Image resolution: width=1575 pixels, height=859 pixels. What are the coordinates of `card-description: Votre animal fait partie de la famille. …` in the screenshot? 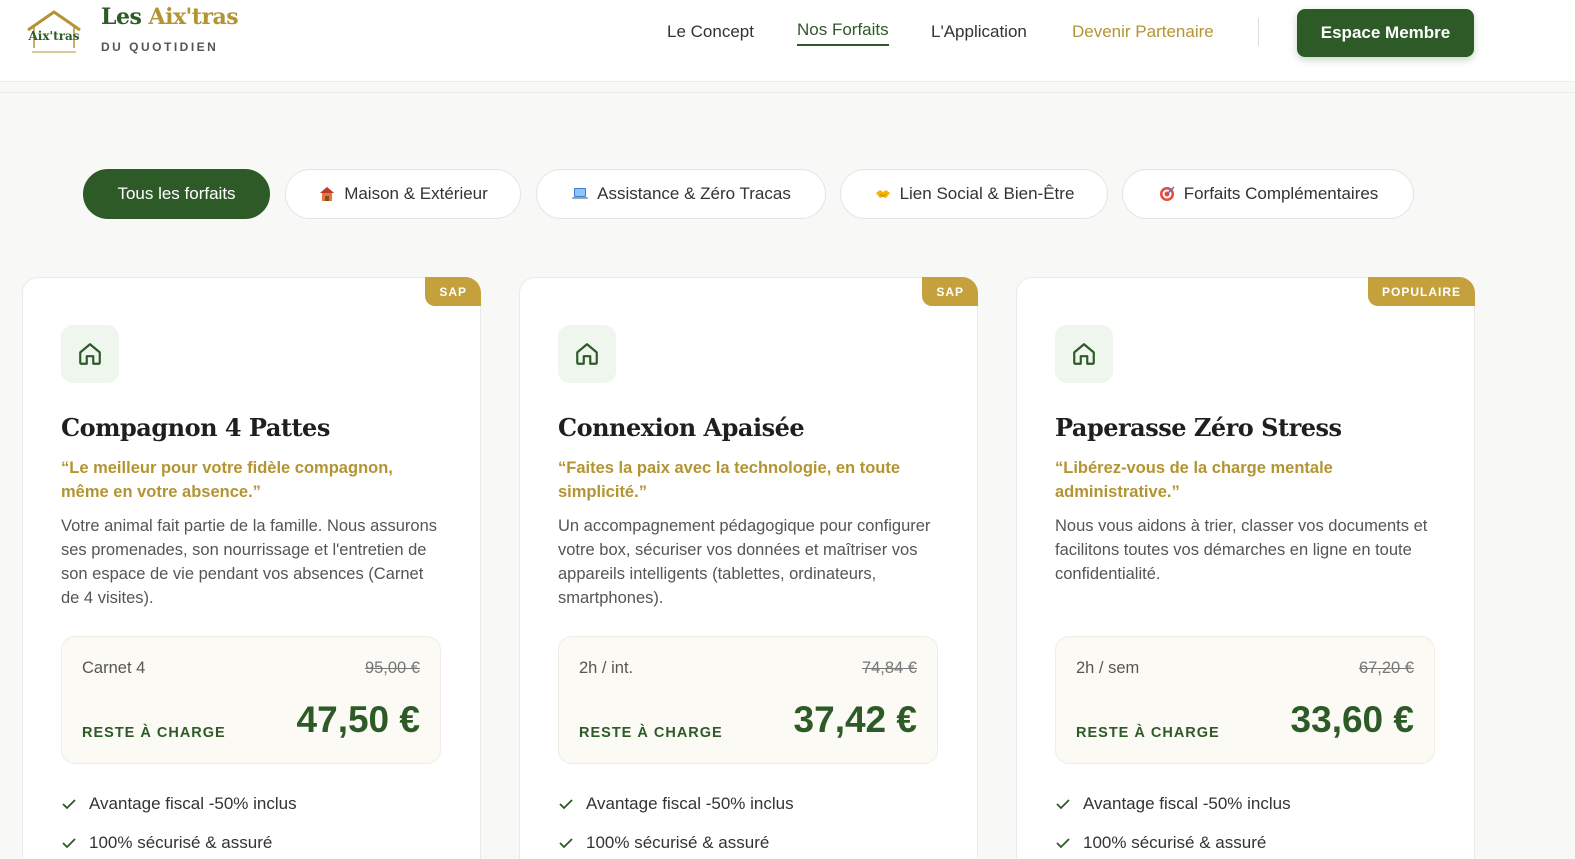 It's located at (249, 562).